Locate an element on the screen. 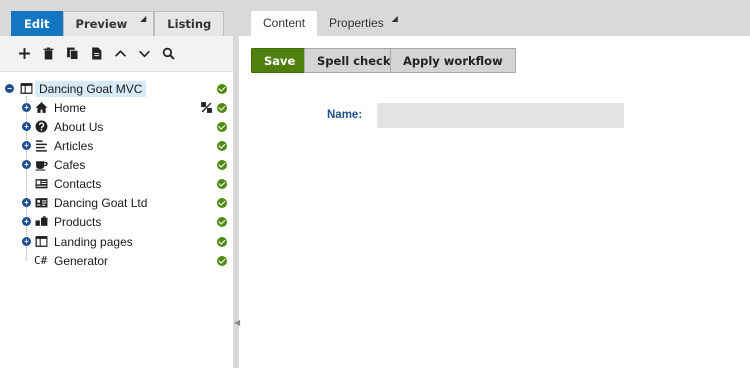 Image resolution: width=750 pixels, height=368 pixels. spell-check-button: Spell check is located at coordinates (354, 60).